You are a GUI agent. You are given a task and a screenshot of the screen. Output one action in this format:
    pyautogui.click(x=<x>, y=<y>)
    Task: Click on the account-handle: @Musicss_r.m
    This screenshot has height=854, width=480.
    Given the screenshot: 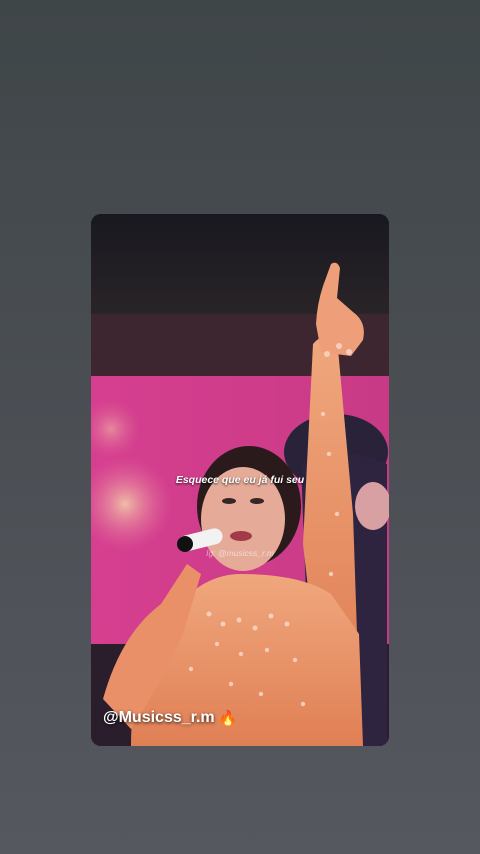 What is the action you would take?
    pyautogui.click(x=159, y=718)
    